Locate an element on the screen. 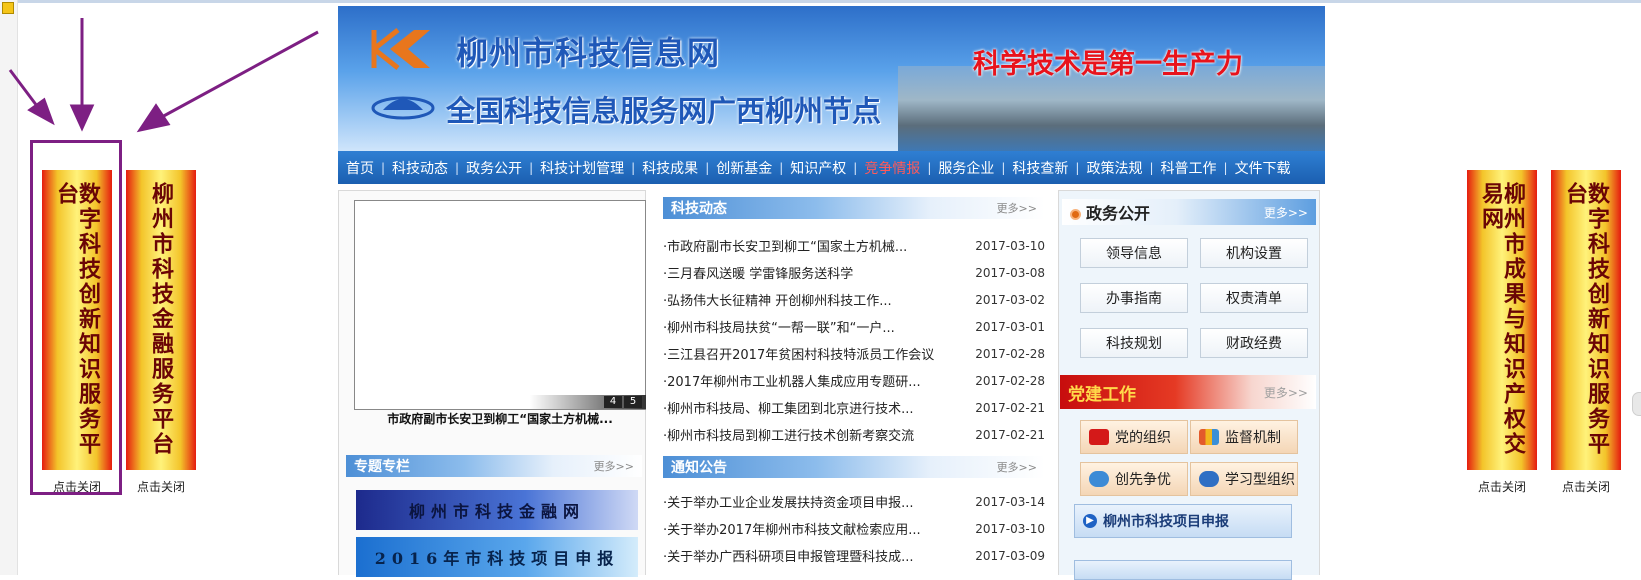 This screenshot has width=1641, height=580. nav-ip: 知识产权 is located at coordinates (818, 168).